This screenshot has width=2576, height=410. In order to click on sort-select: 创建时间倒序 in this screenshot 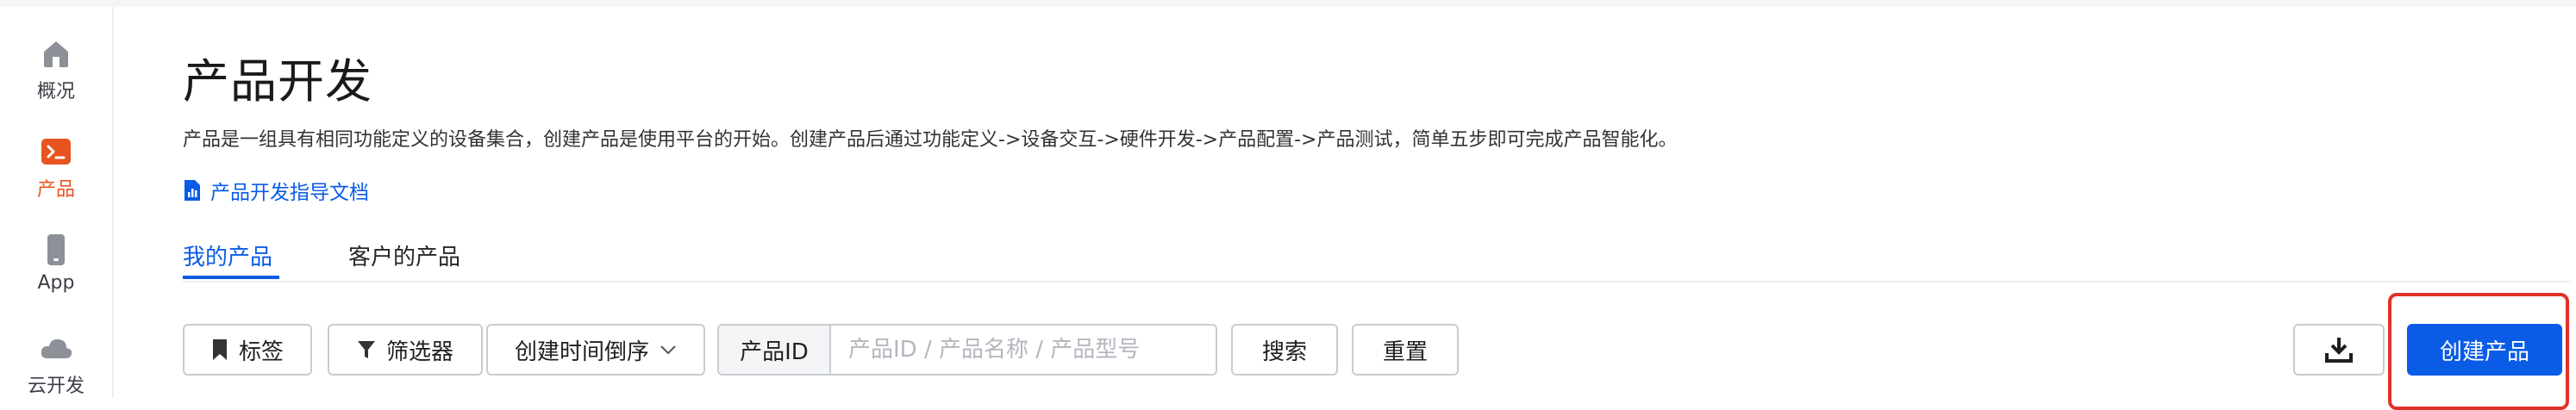, I will do `click(595, 350)`.